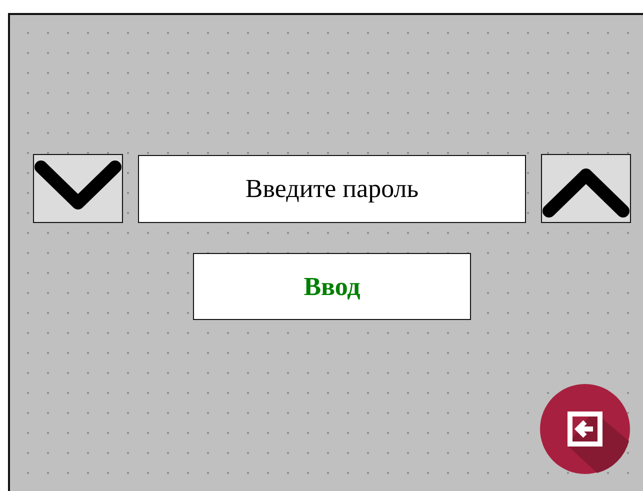 This screenshot has height=491, width=643. What do you see at coordinates (78, 188) in the screenshot?
I see `down-button` at bounding box center [78, 188].